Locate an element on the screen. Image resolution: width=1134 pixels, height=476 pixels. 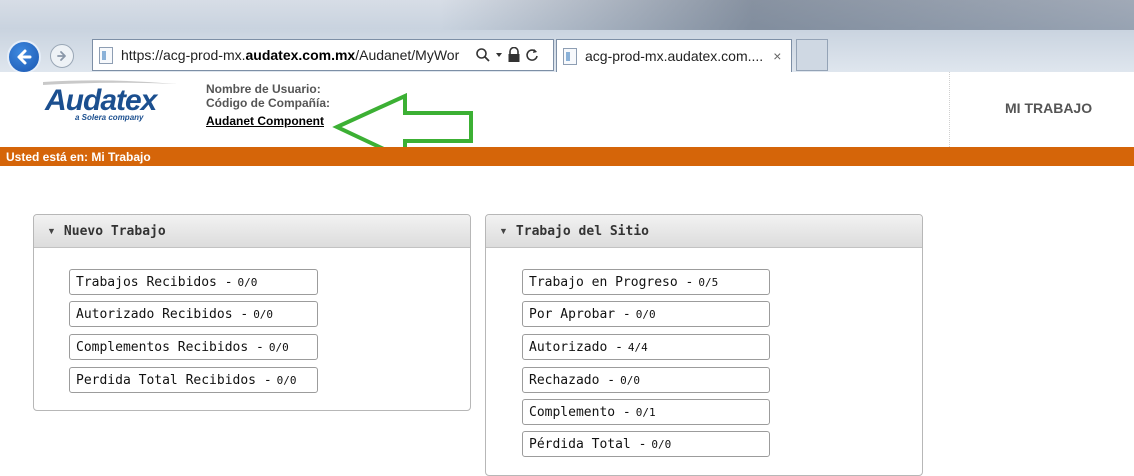
url-prefix: https://acg-prod-mx. is located at coordinates (183, 55).